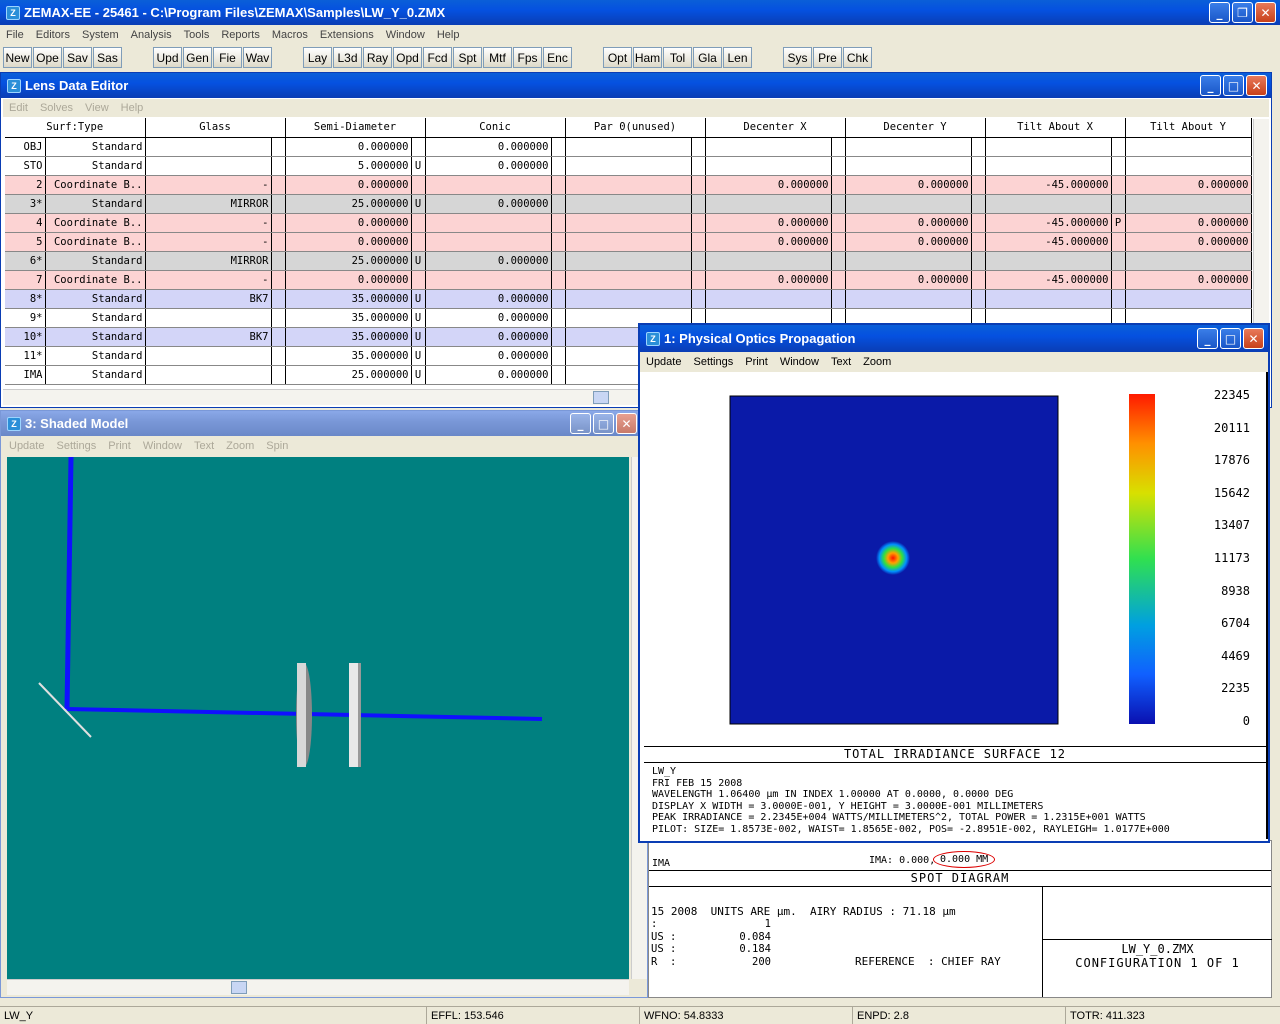 This screenshot has width=1280, height=1024. I want to click on menu-settings: Settings, so click(713, 362).